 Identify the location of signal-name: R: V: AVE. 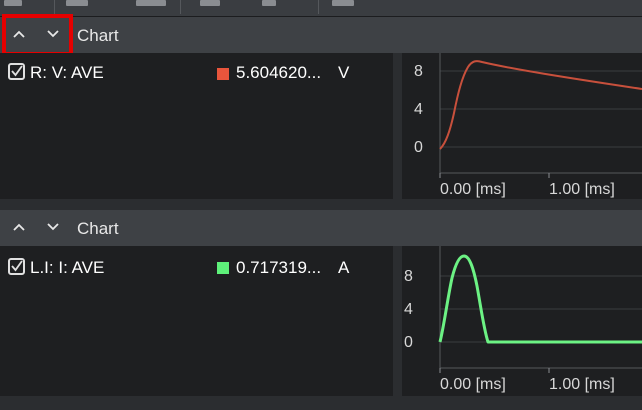
(67, 72).